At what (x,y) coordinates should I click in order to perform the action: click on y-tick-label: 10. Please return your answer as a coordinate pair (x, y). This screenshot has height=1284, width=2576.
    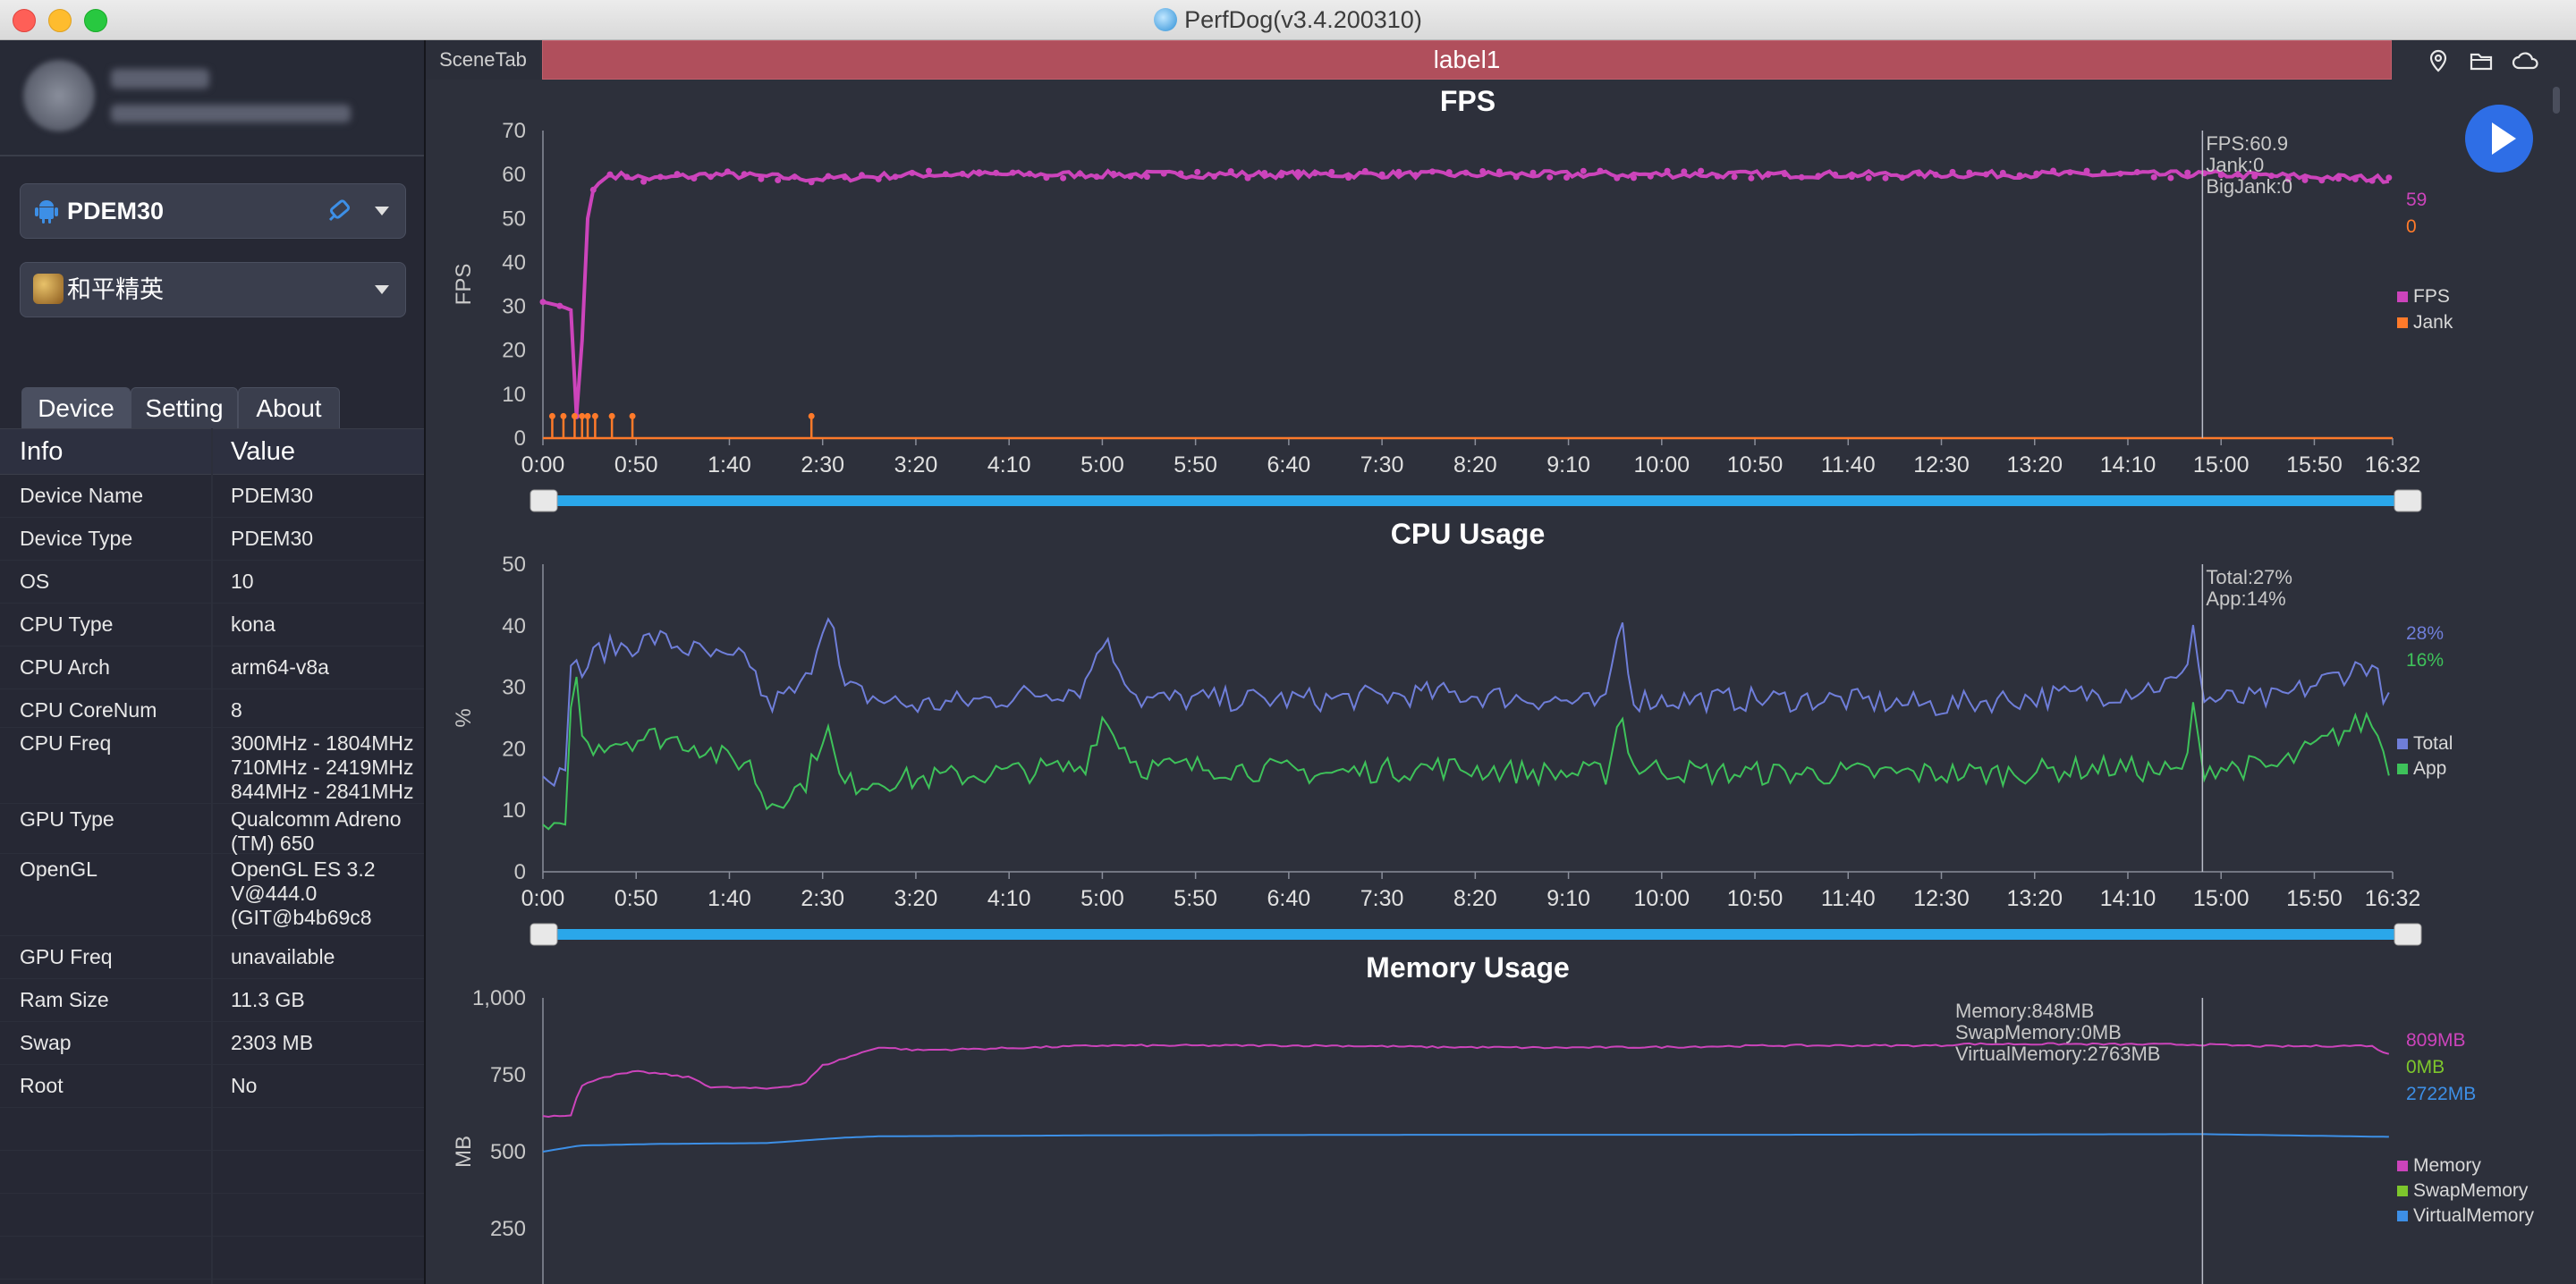
    Looking at the image, I should click on (514, 810).